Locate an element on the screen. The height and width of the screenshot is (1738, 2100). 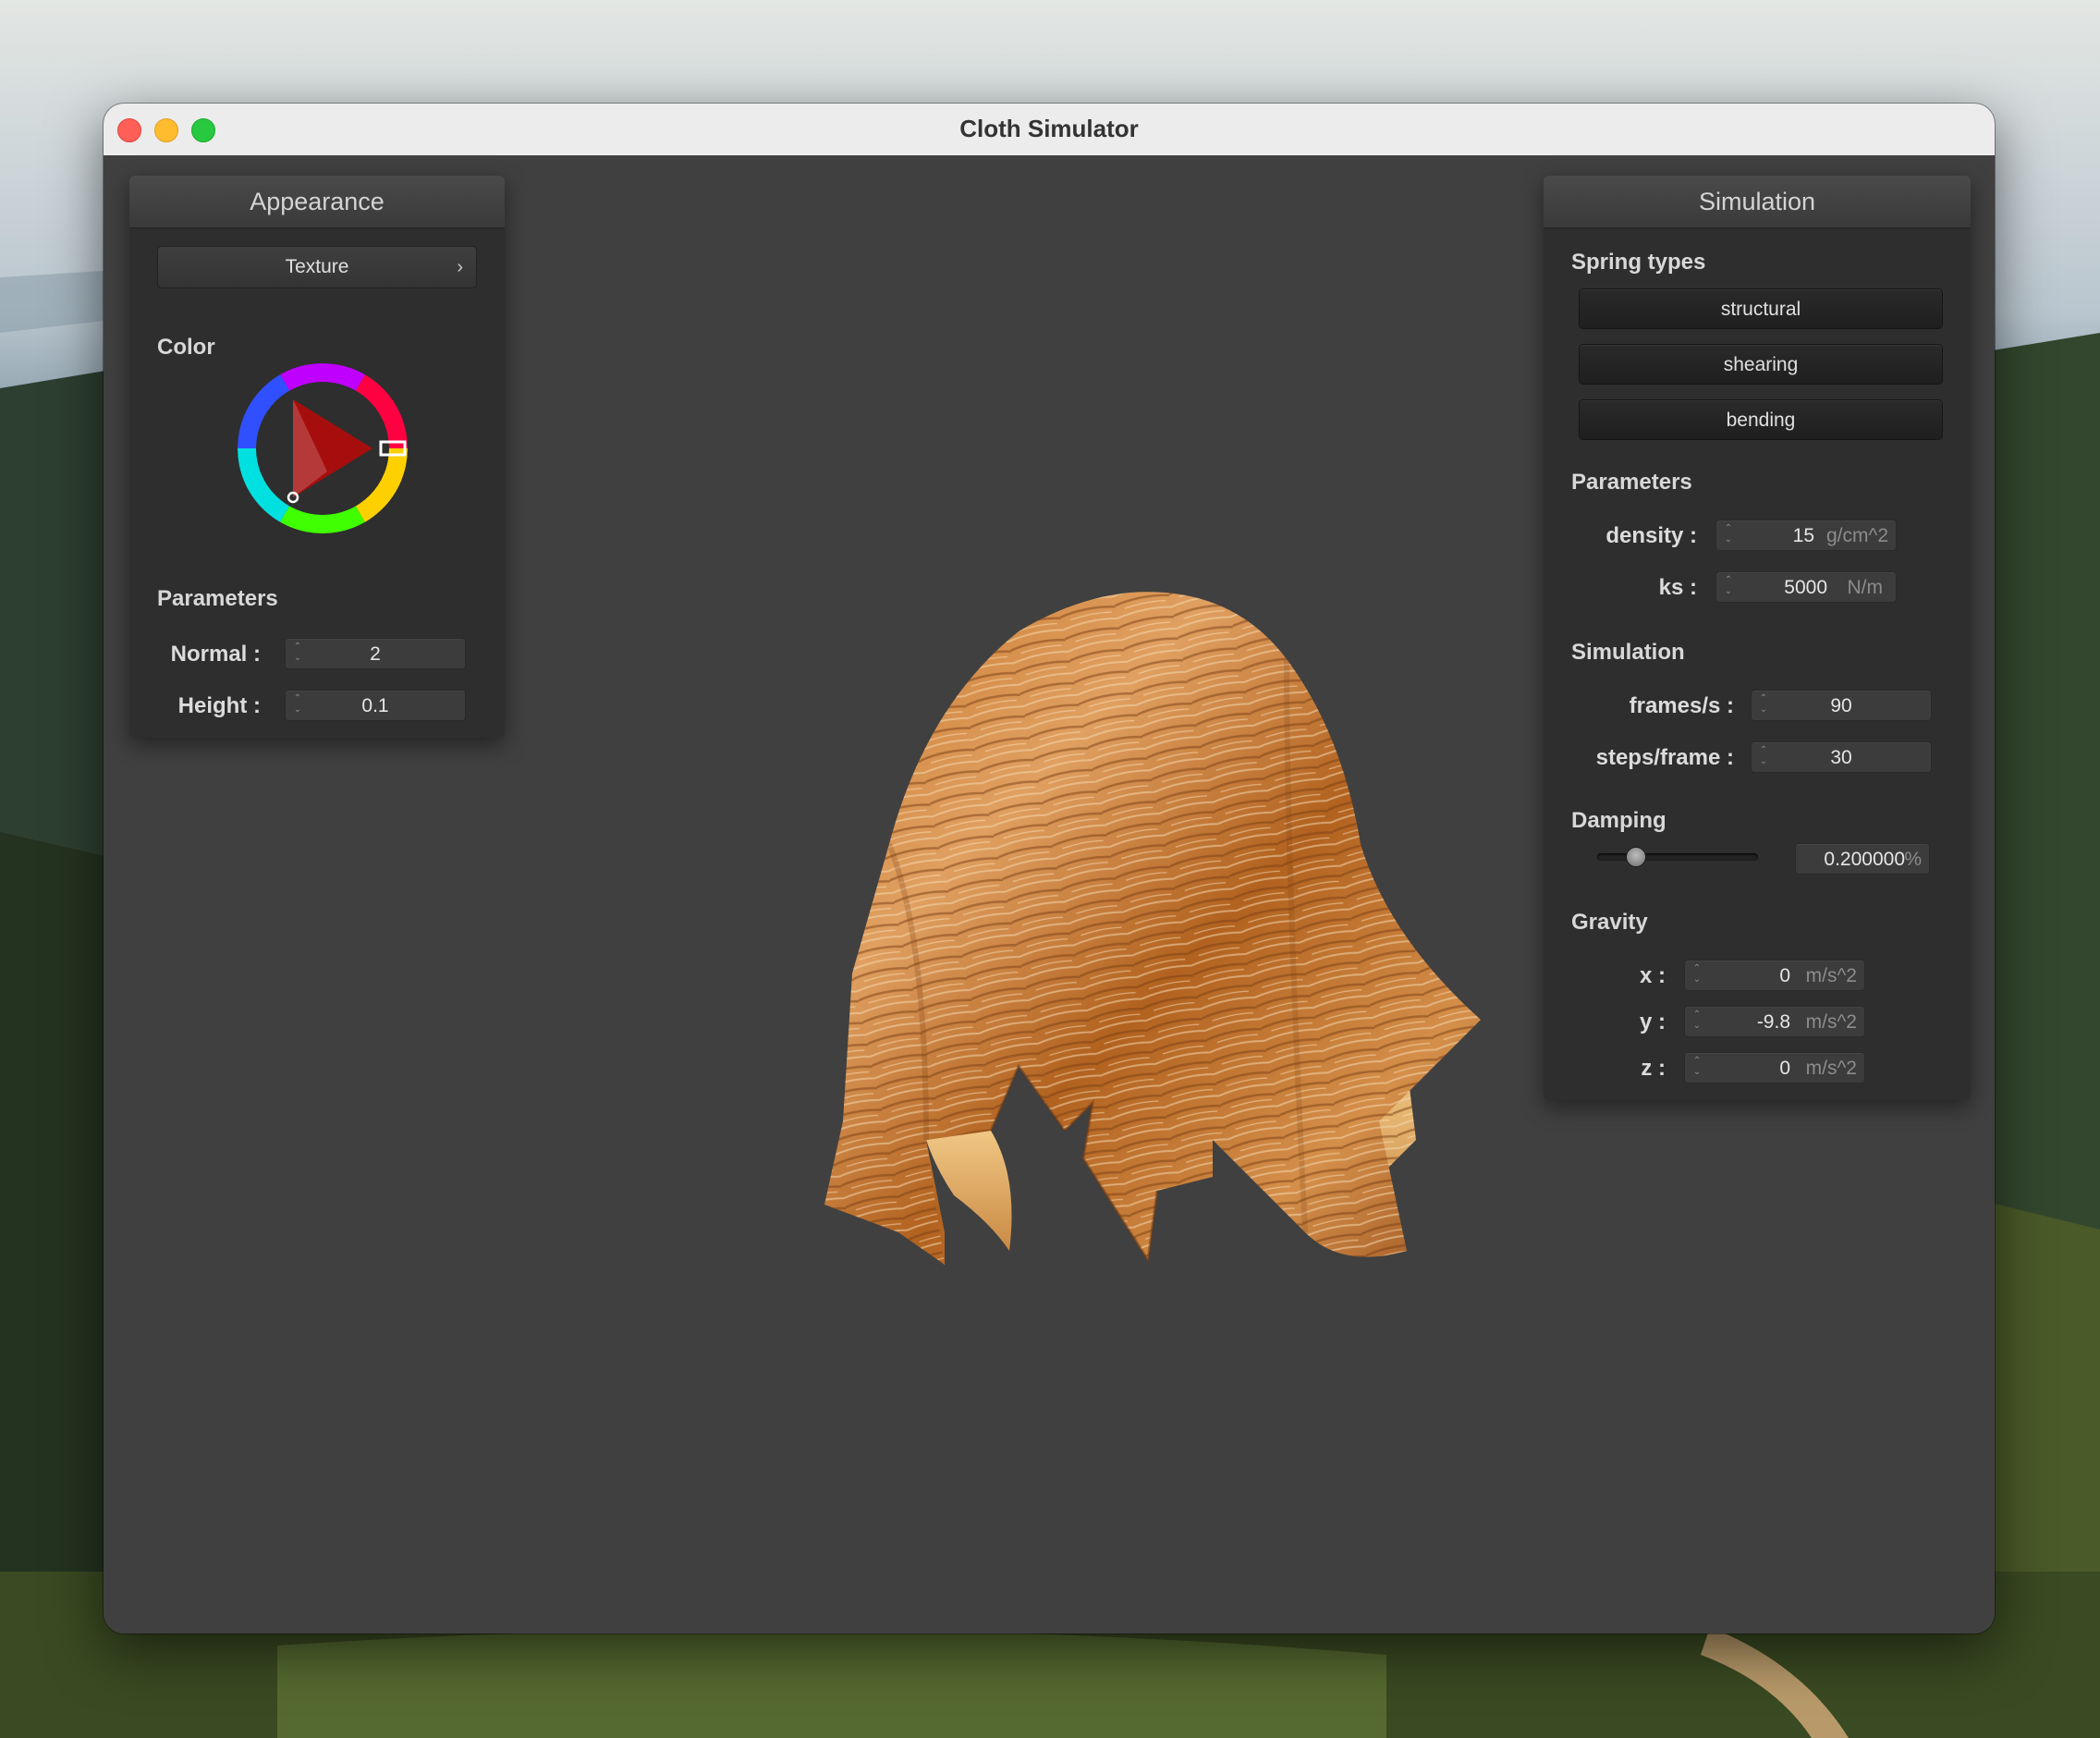
chevron-right-icon: › is located at coordinates (460, 267).